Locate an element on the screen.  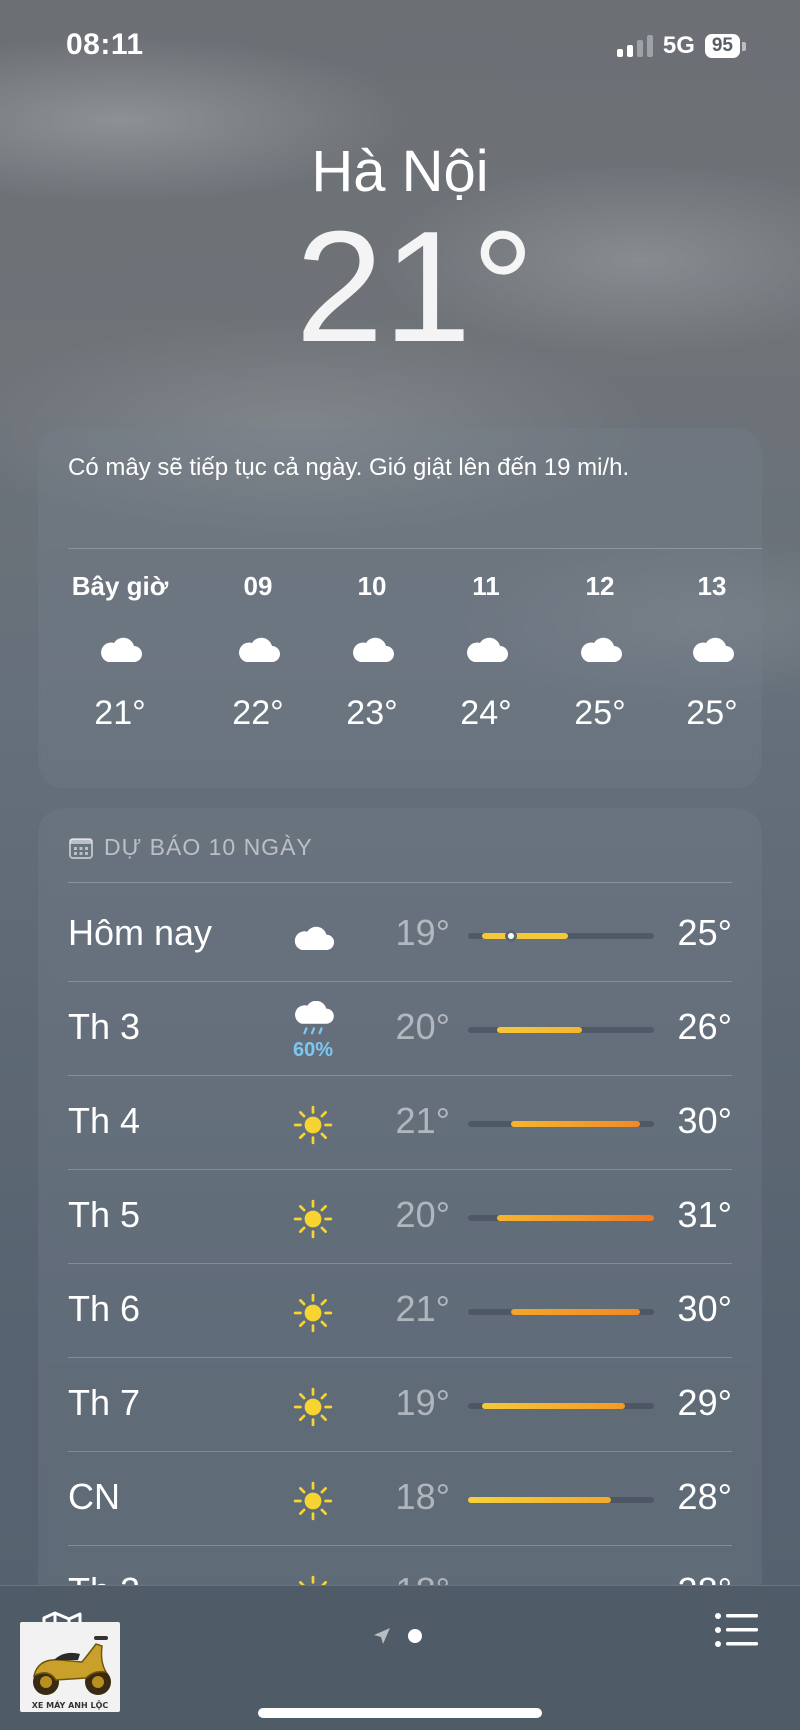
hour-item: Bây giờ 21° is located at coordinates (120, 650).